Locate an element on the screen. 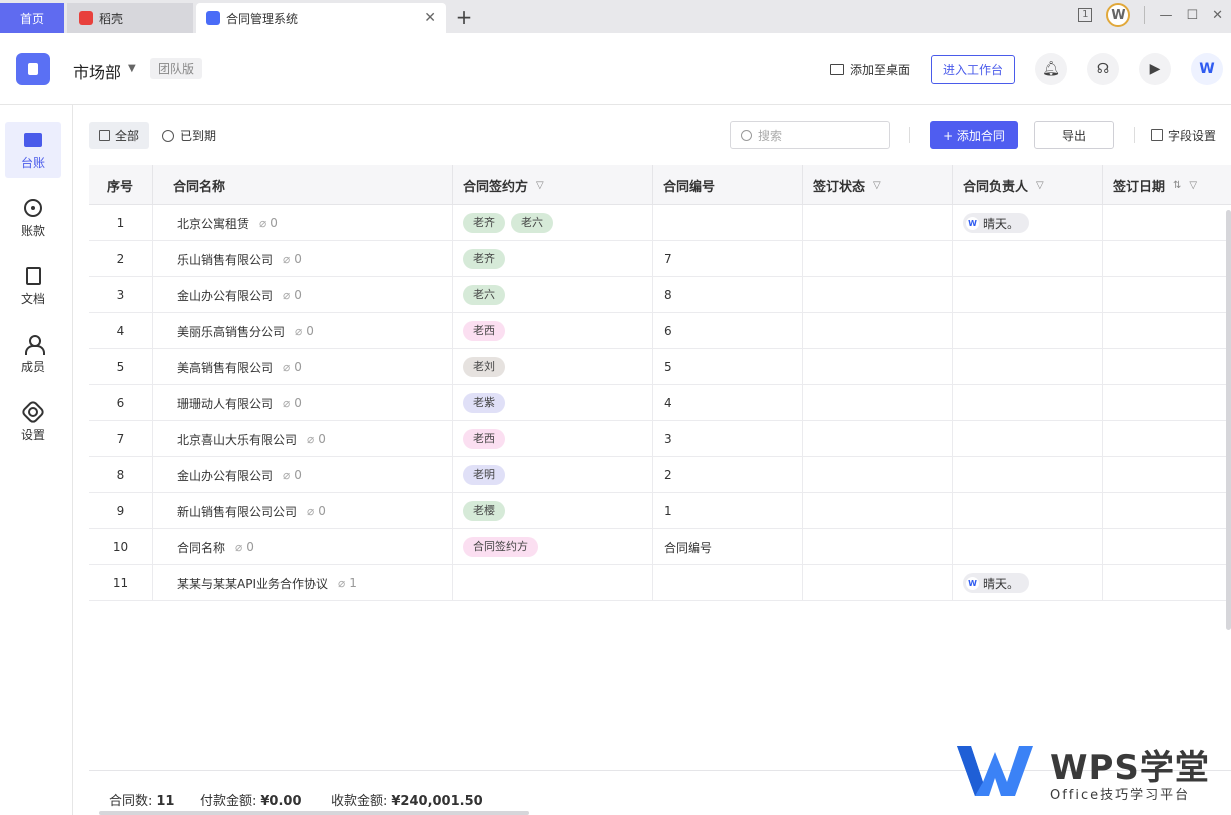  sidebar-item-settings: 设置 is located at coordinates (33, 422).